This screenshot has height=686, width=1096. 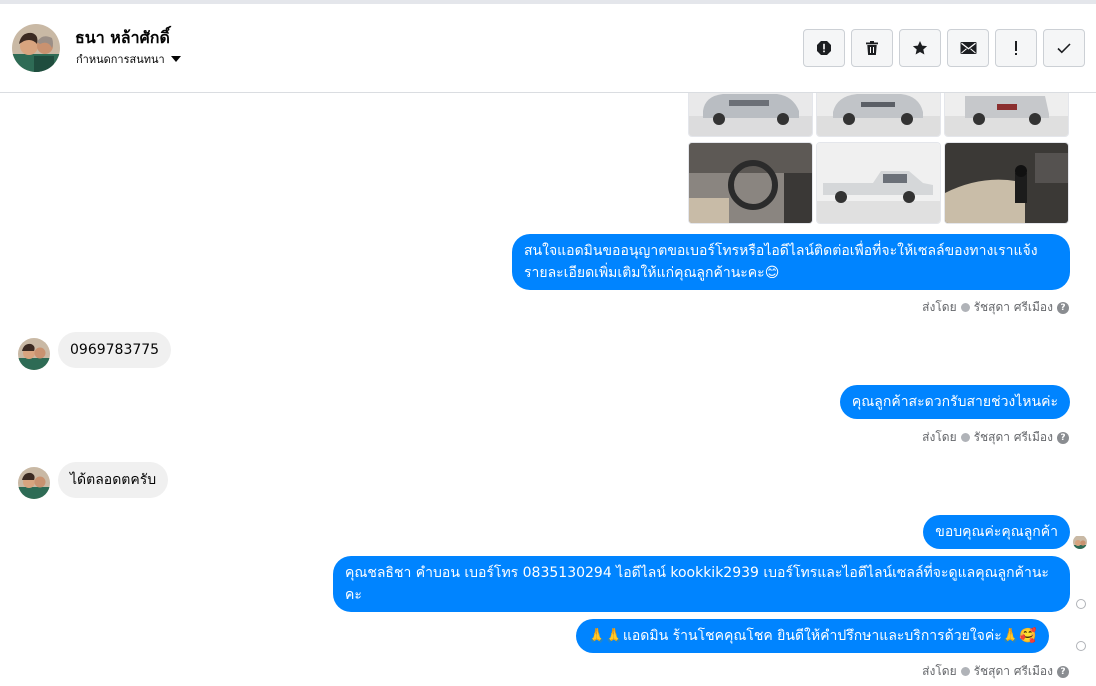 I want to click on mark-unread-button, so click(x=968, y=48).